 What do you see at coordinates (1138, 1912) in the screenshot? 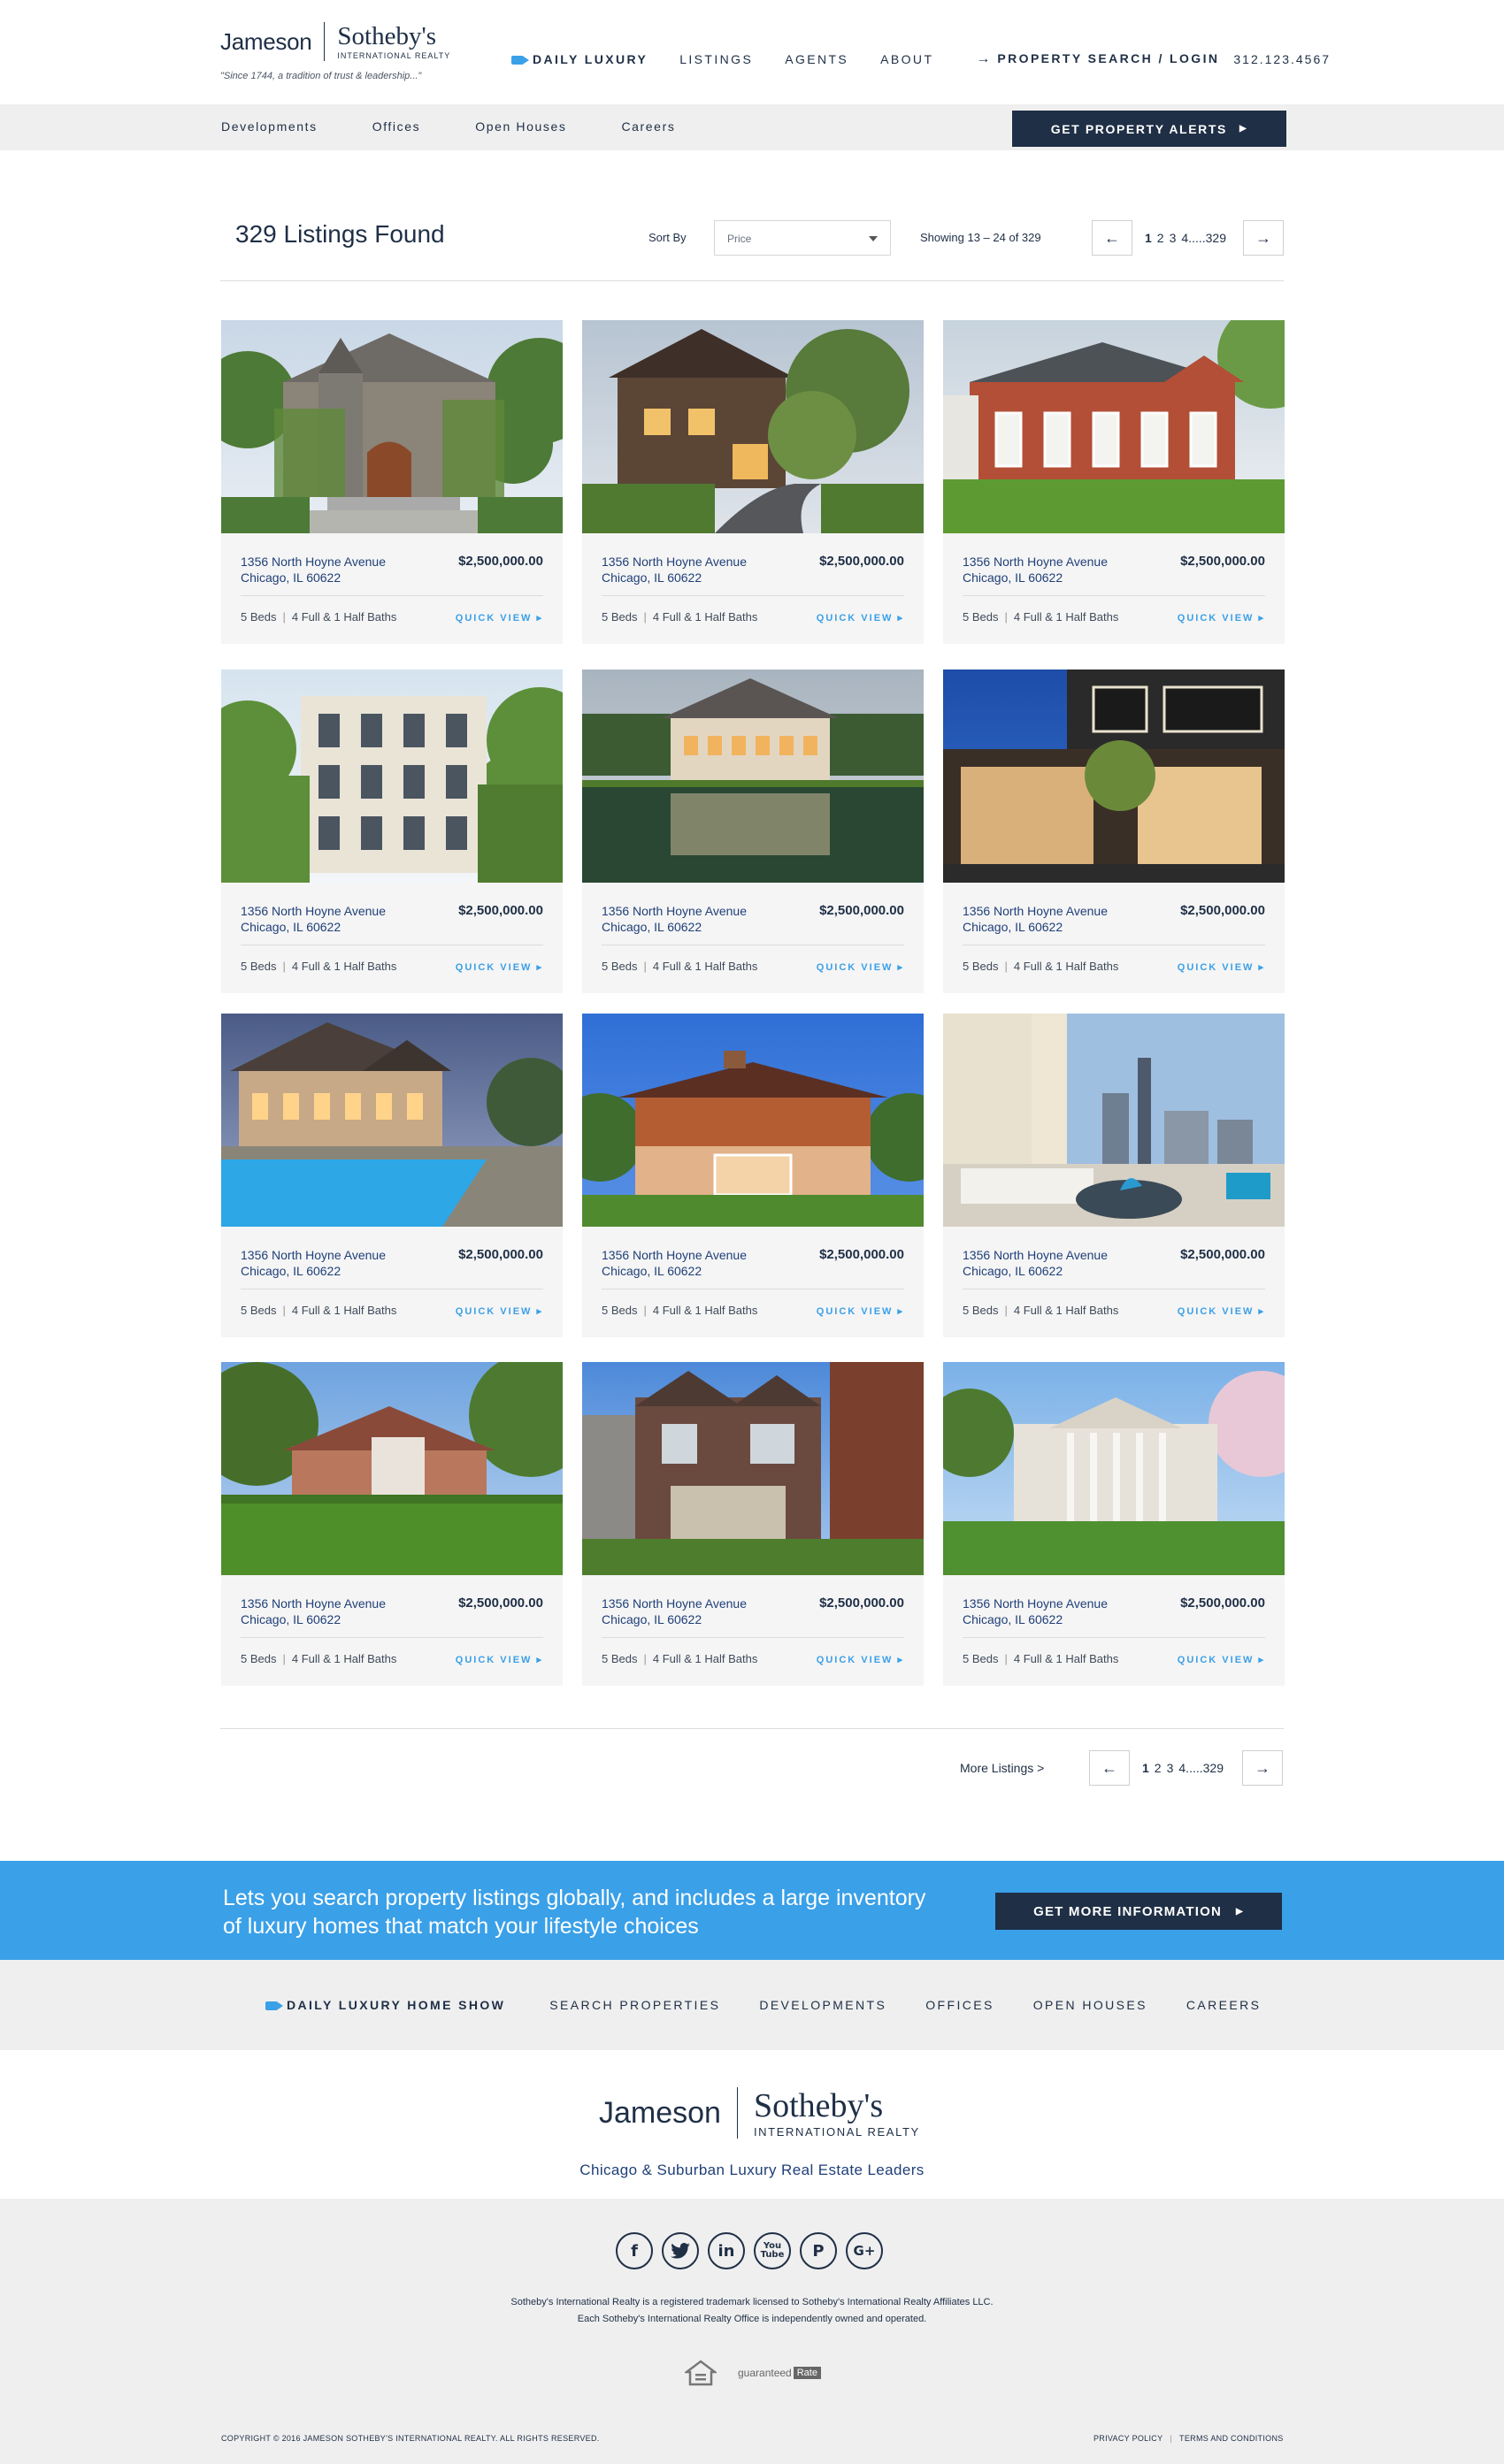
I see `get-more-information-button: GET MORE INFORMATION ▶` at bounding box center [1138, 1912].